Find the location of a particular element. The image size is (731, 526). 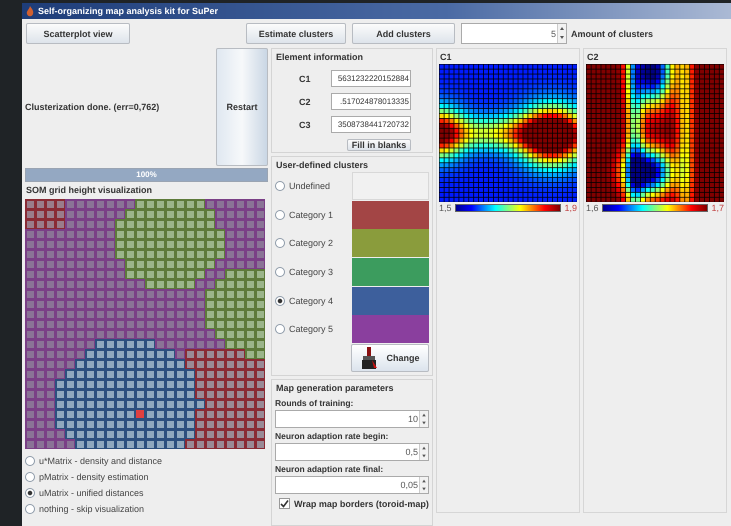

mode-radio: u*Matrix - density and distance is located at coordinates (146, 461).